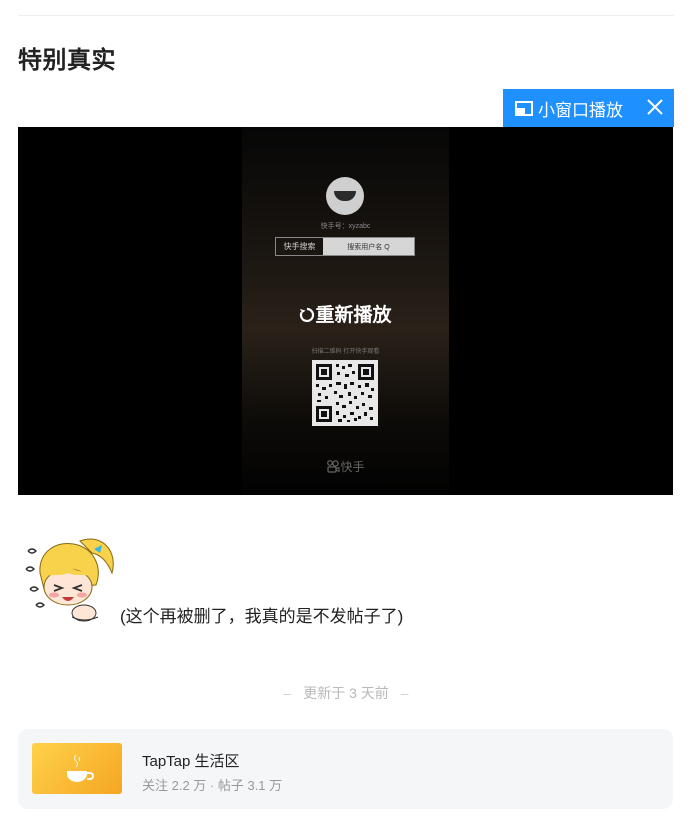  I want to click on forum-name: TapTap 生活区, so click(191, 760).